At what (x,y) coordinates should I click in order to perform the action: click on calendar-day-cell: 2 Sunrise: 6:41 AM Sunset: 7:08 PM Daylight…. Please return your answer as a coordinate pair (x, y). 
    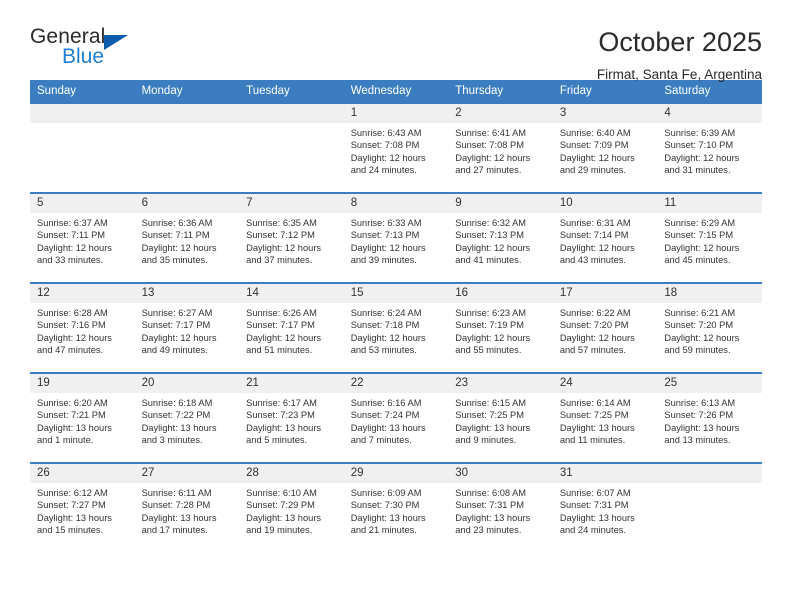
    Looking at the image, I should click on (500, 147).